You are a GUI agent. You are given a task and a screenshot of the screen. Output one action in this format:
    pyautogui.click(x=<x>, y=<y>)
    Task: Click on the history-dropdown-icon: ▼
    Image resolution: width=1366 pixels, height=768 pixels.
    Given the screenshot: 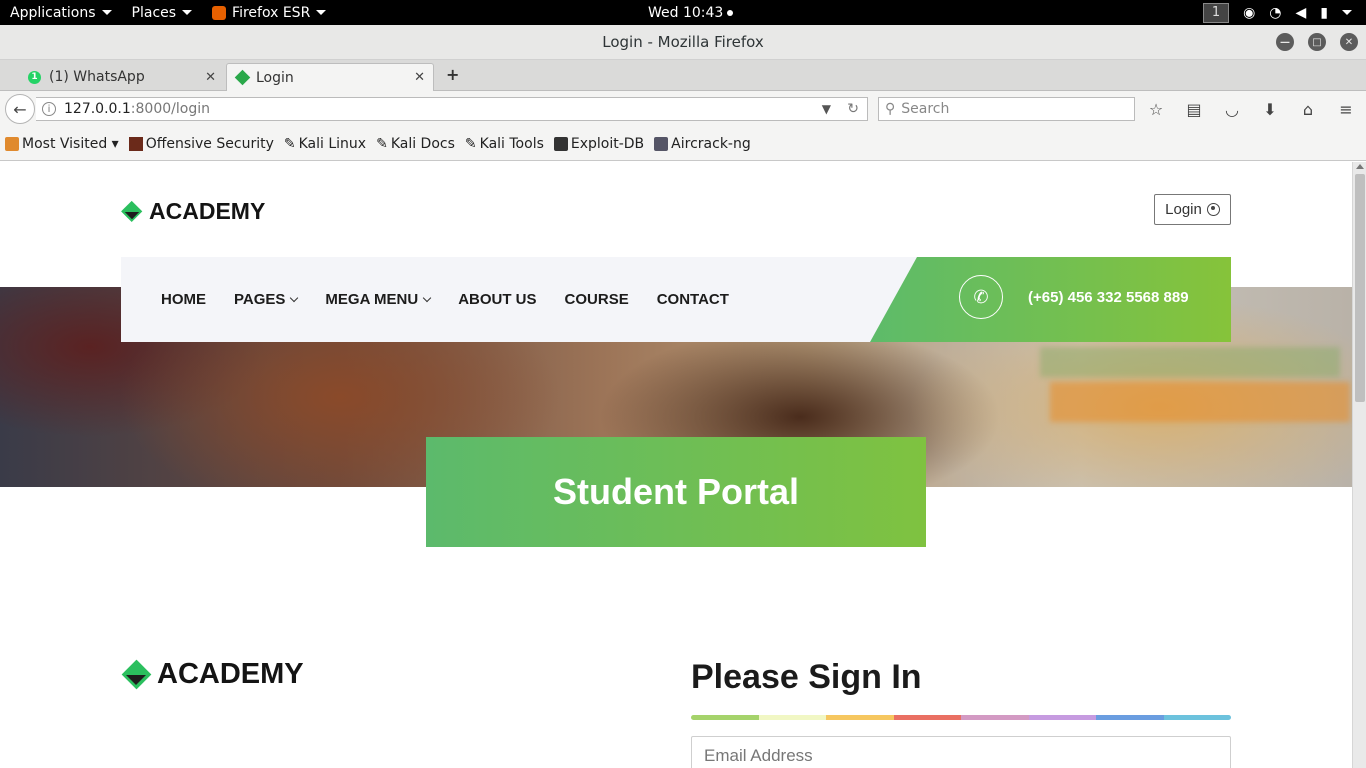 What is the action you would take?
    pyautogui.click(x=826, y=109)
    